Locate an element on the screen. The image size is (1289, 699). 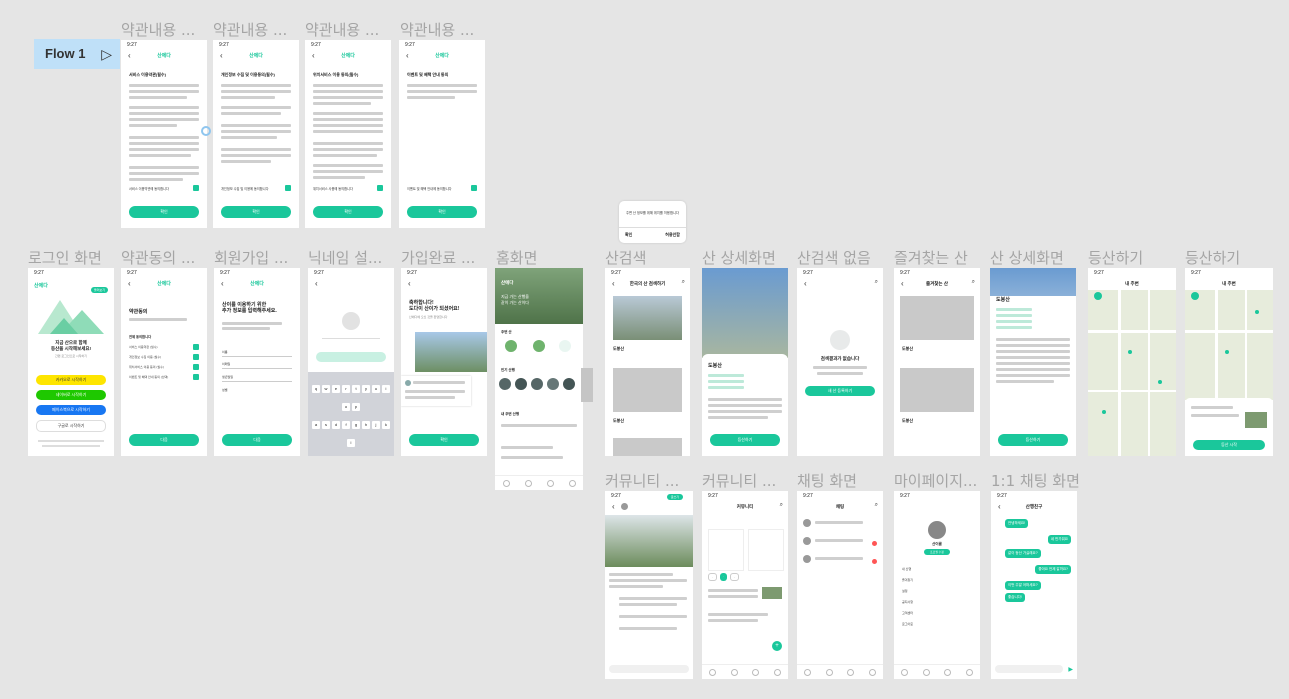
screen-community1: 9:27 글쓰기 ‹ is located at coordinates (649, 585).